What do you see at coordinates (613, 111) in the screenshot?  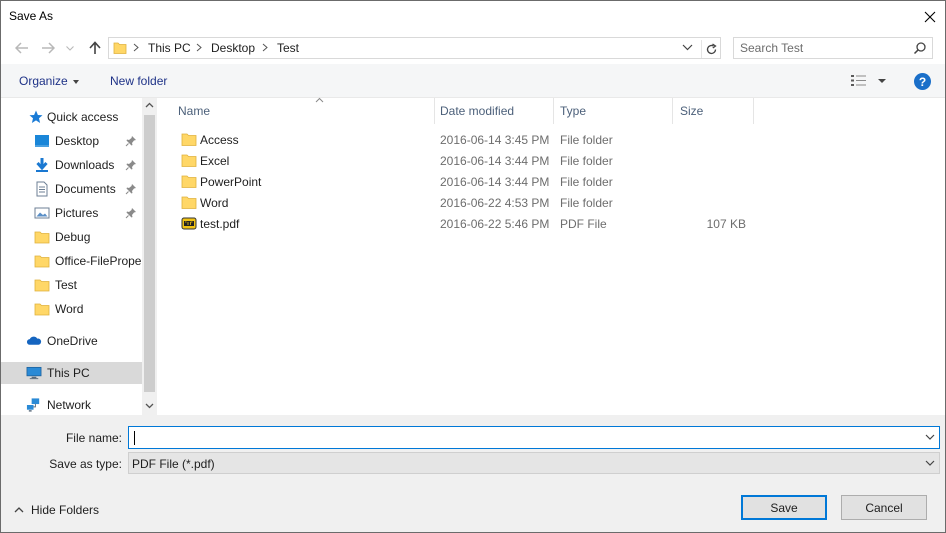 I see `column-header-type: Type` at bounding box center [613, 111].